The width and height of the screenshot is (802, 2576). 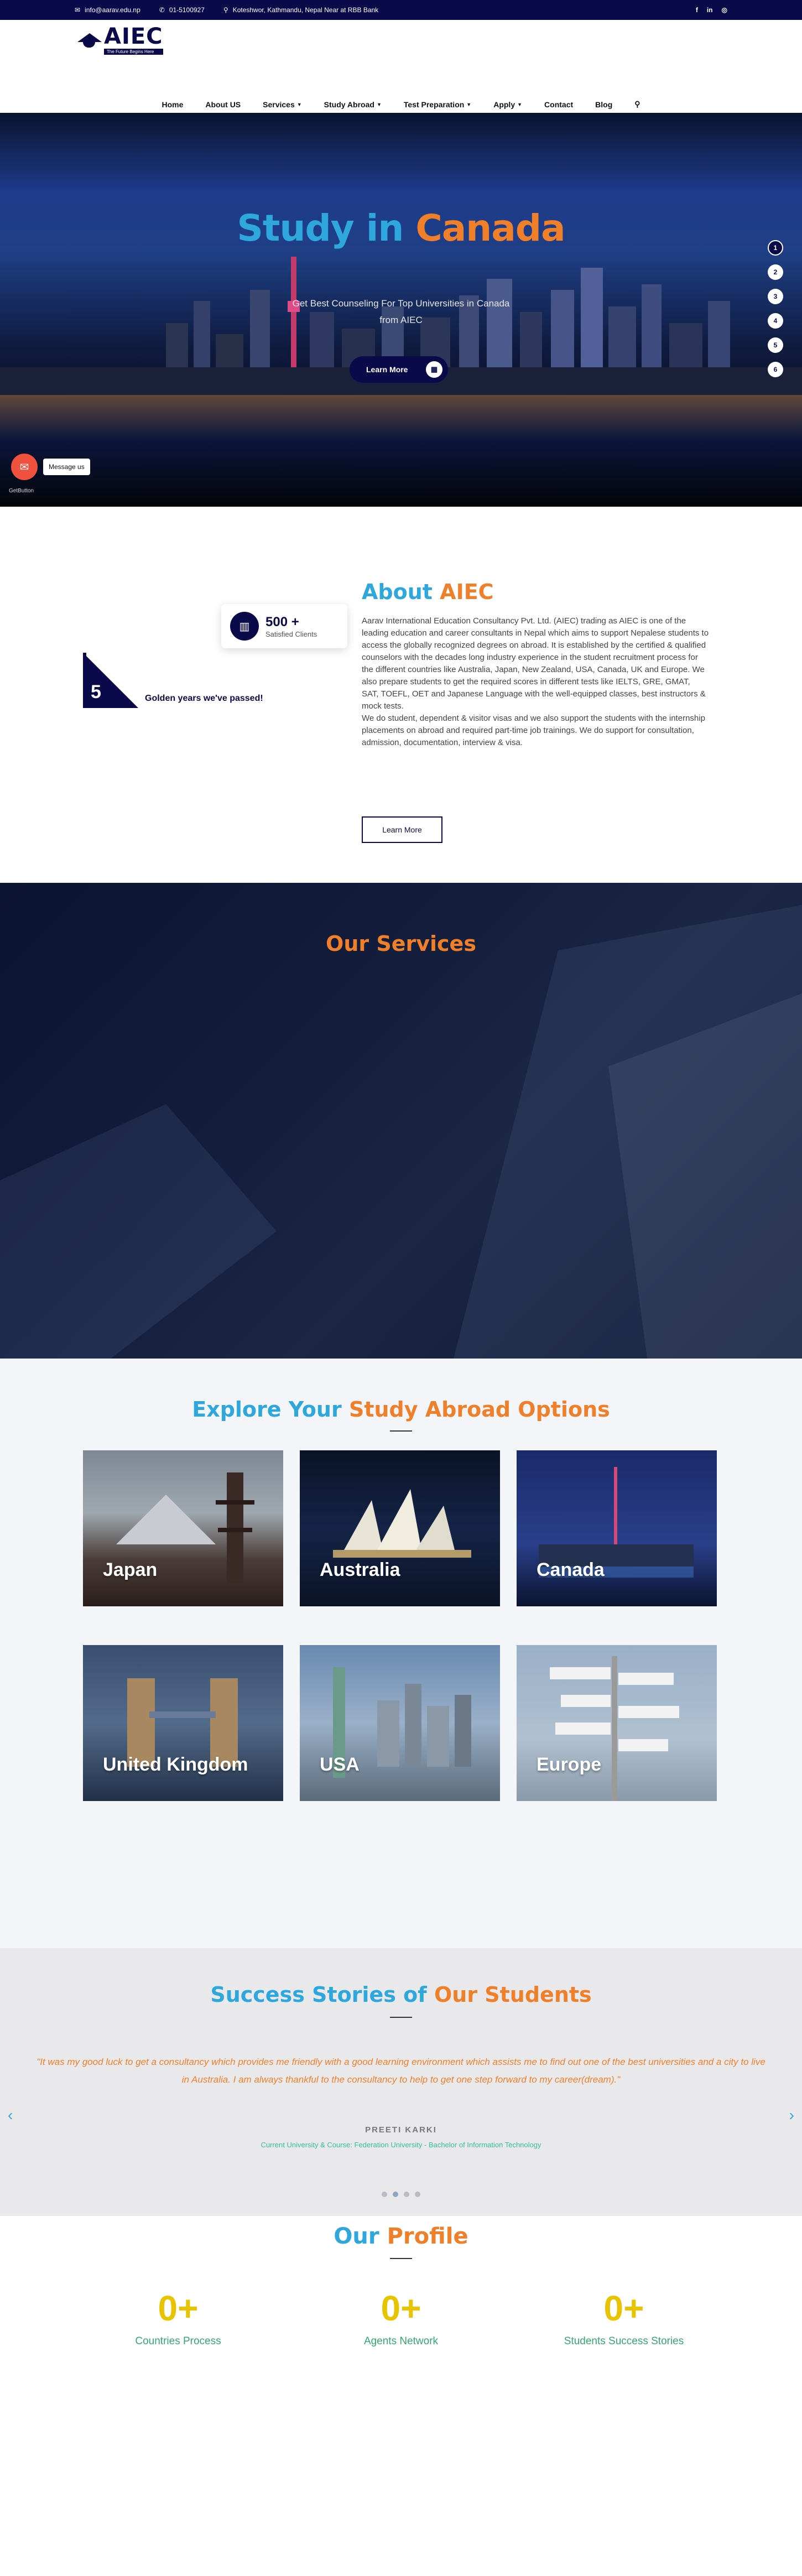 What do you see at coordinates (776, 309) in the screenshot?
I see `slide-pagination: 1 2 3 4 5 6` at bounding box center [776, 309].